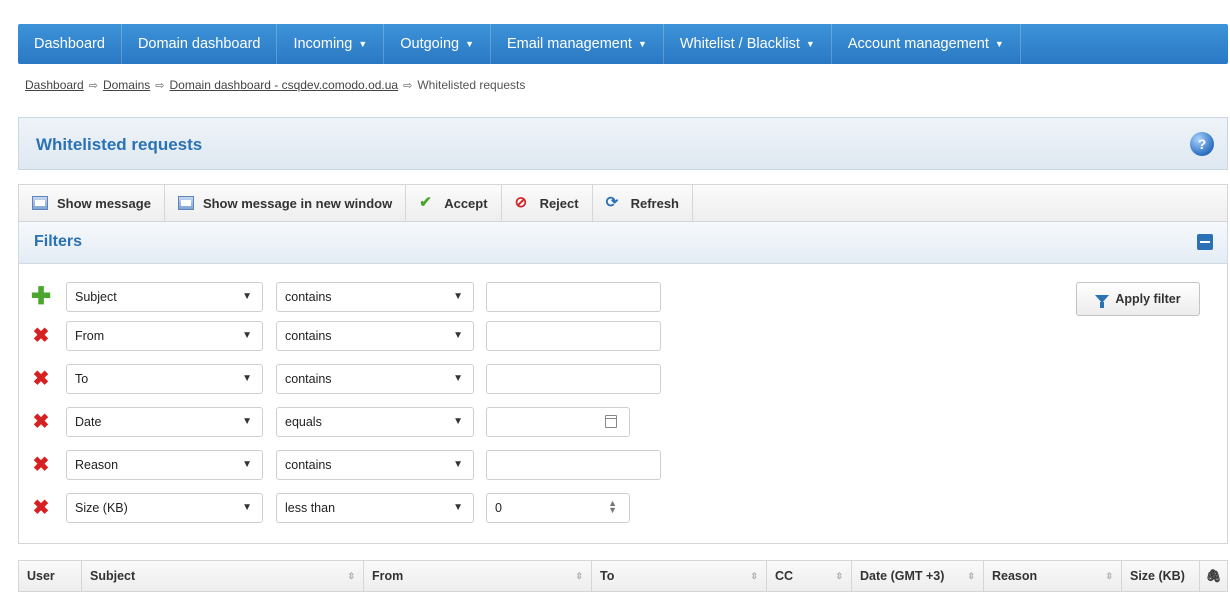  Describe the element at coordinates (331, 44) in the screenshot. I see `nav-incoming: Incoming ▼` at that location.